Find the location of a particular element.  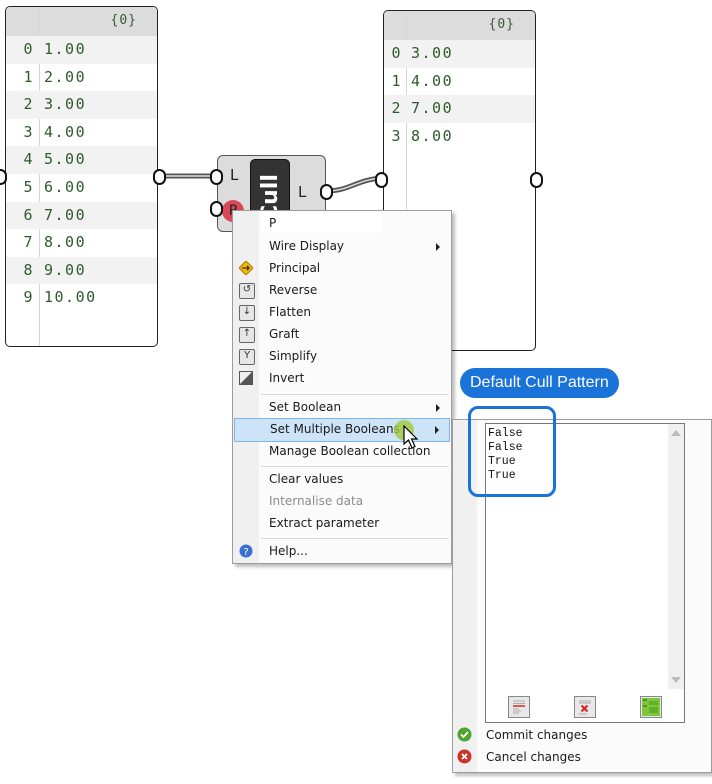

commit-label: Commit changes is located at coordinates (537, 735).